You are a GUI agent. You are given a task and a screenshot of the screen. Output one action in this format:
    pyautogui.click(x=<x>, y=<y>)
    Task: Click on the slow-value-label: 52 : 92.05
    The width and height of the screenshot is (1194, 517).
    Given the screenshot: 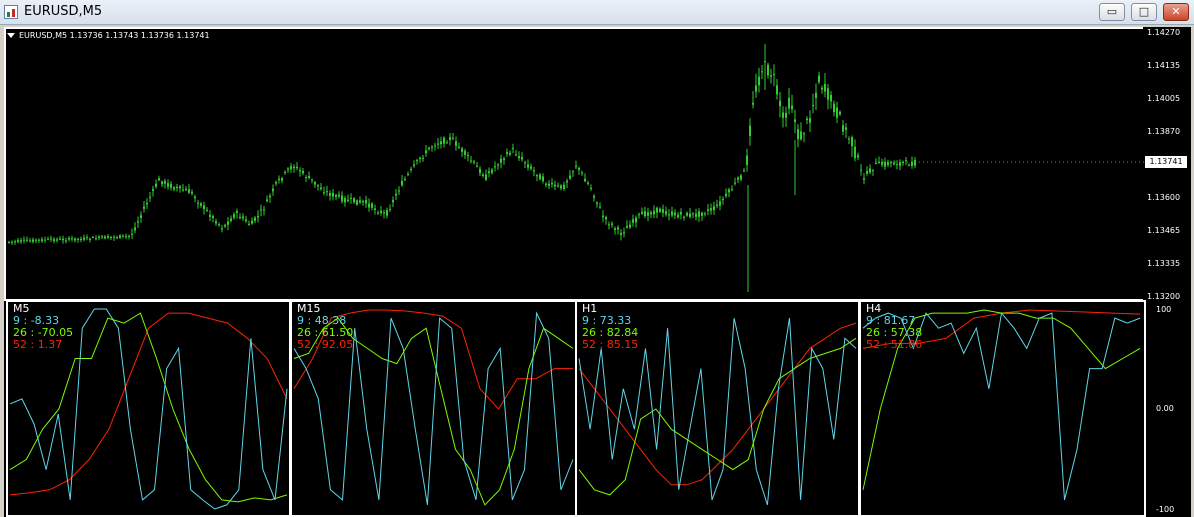 What is the action you would take?
    pyautogui.click(x=325, y=344)
    